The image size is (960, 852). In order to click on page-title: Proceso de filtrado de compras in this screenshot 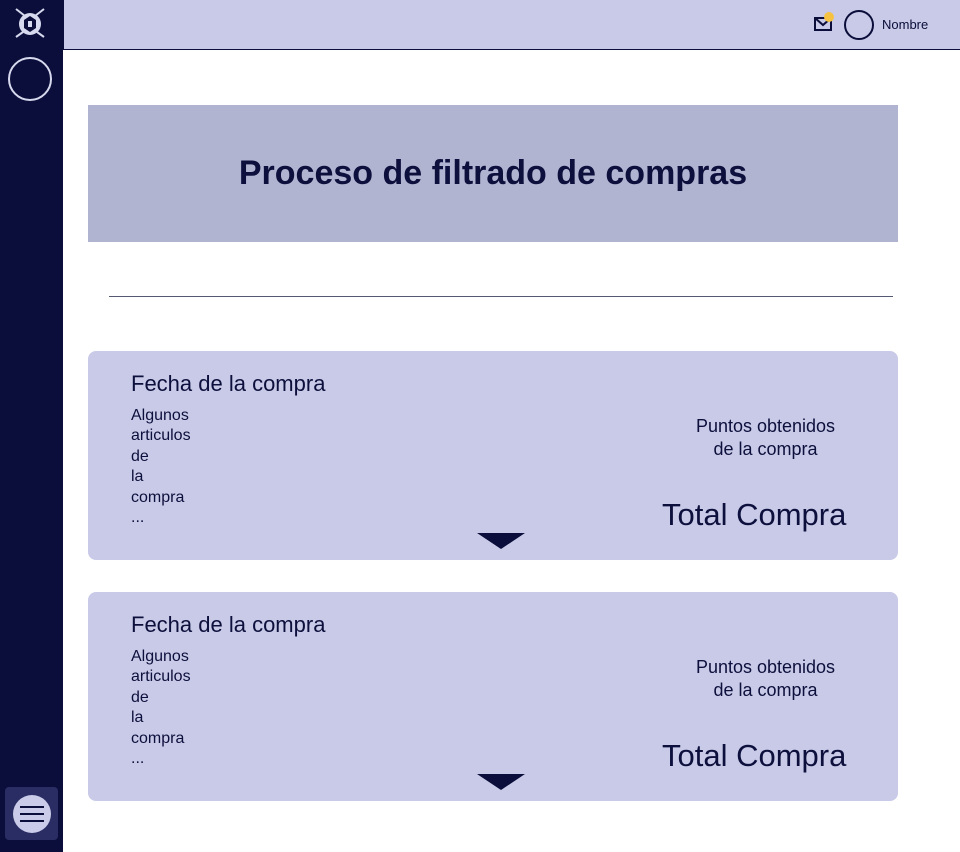, I will do `click(493, 173)`.